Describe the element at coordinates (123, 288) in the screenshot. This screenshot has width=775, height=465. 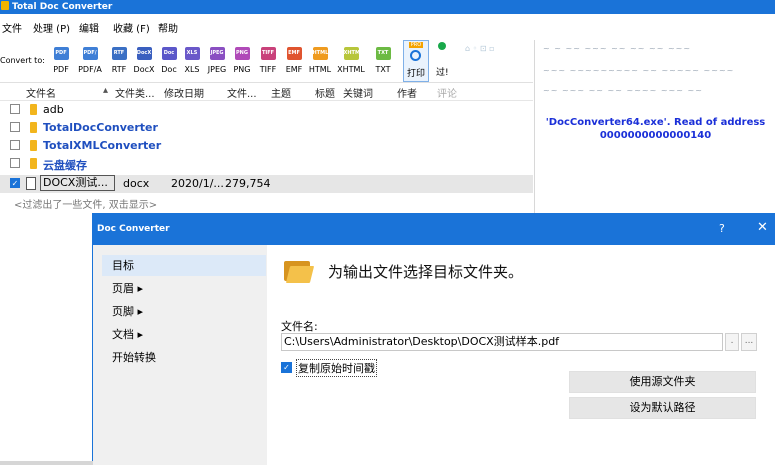
I see `nav-label: 页眉` at that location.